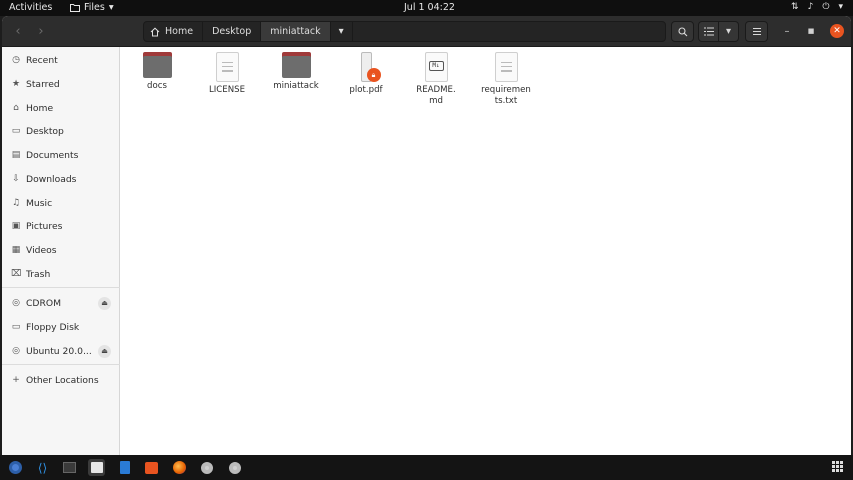  I want to click on sidebar-item-trash: ⌧ Trash, so click(61, 274).